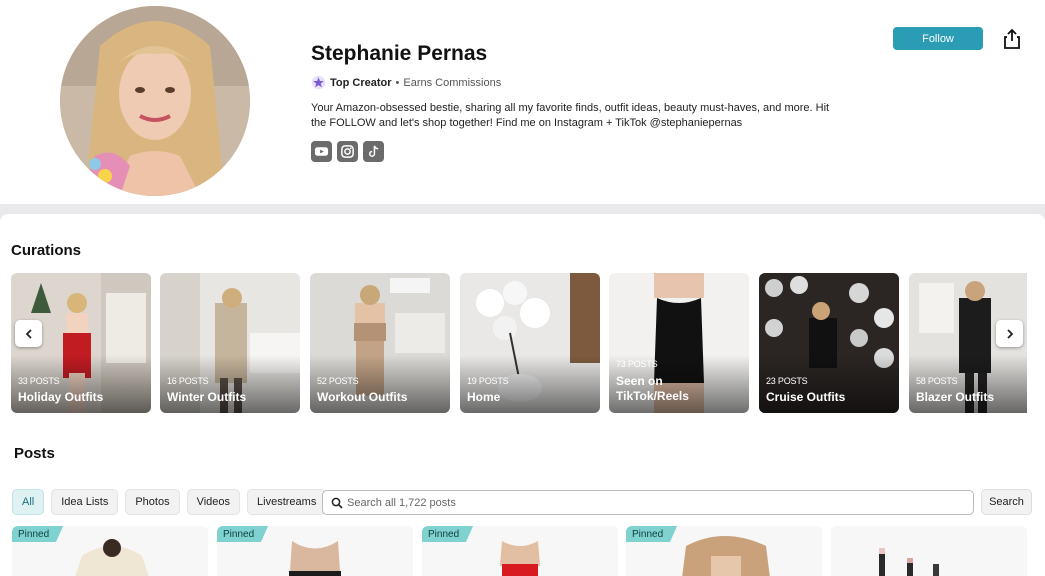  What do you see at coordinates (34, 453) in the screenshot?
I see `posts-title: Posts` at bounding box center [34, 453].